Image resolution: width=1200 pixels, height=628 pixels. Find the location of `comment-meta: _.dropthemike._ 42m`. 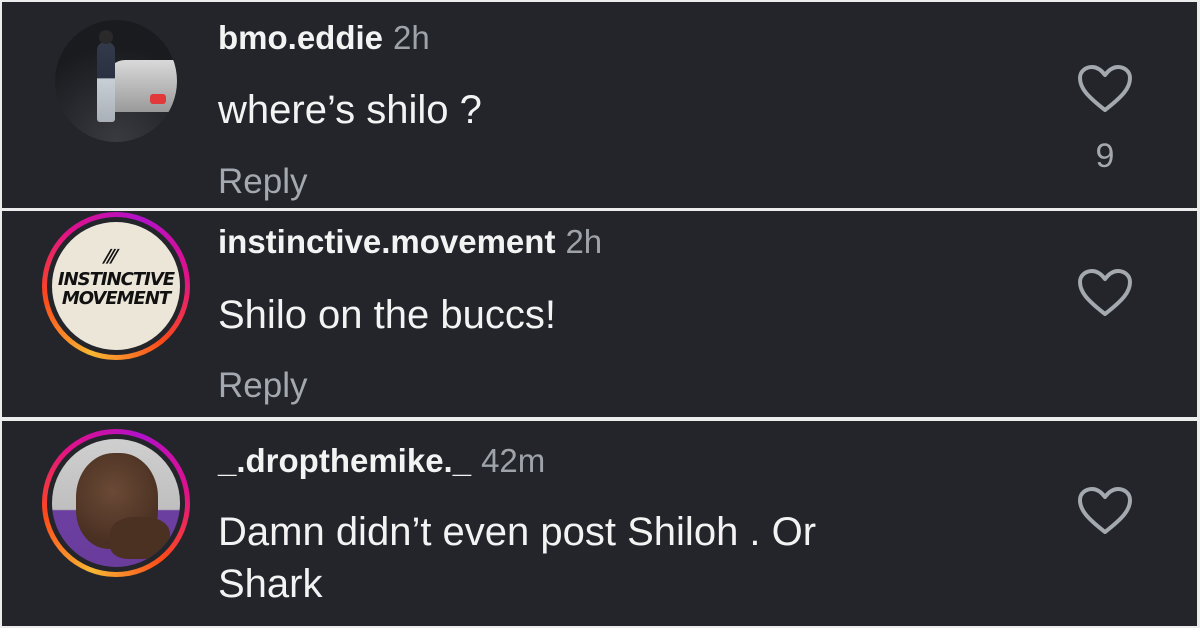

comment-meta: _.dropthemike._ 42m is located at coordinates (381, 461).